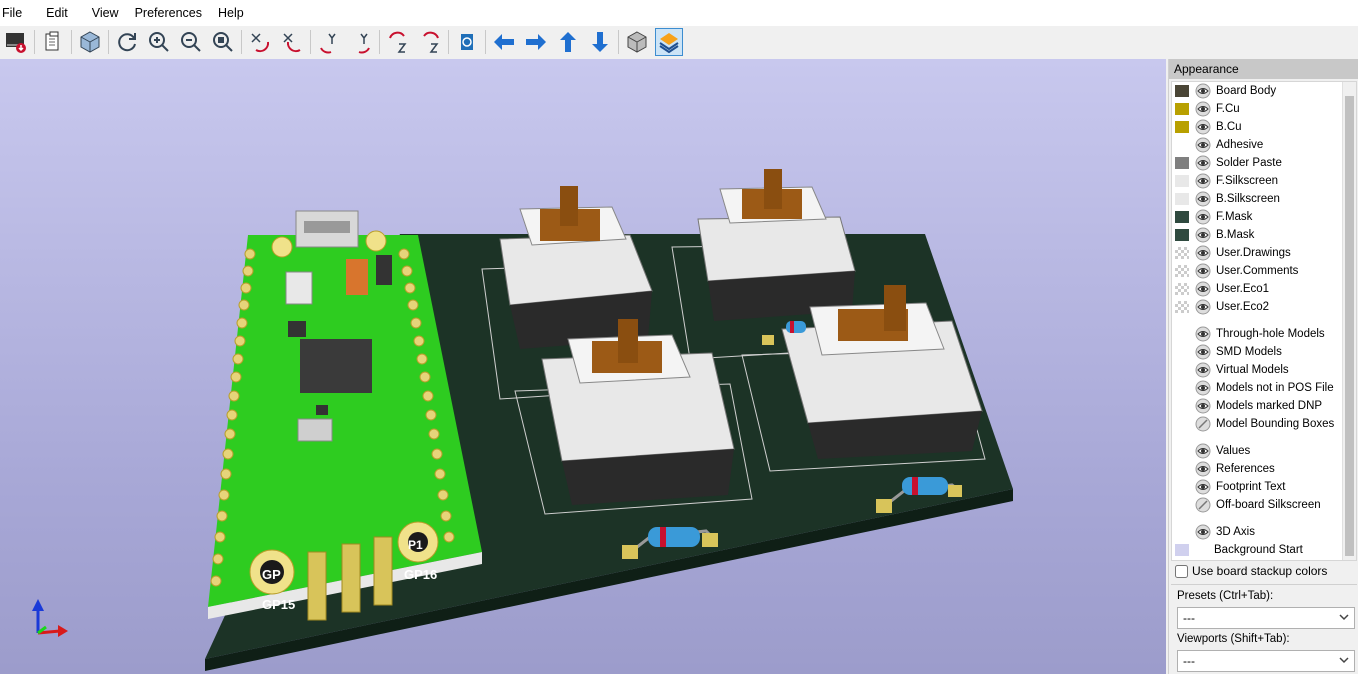  I want to click on layer-row-off-board-silkscreen: Off-board Silkscreen, so click(1248, 505).